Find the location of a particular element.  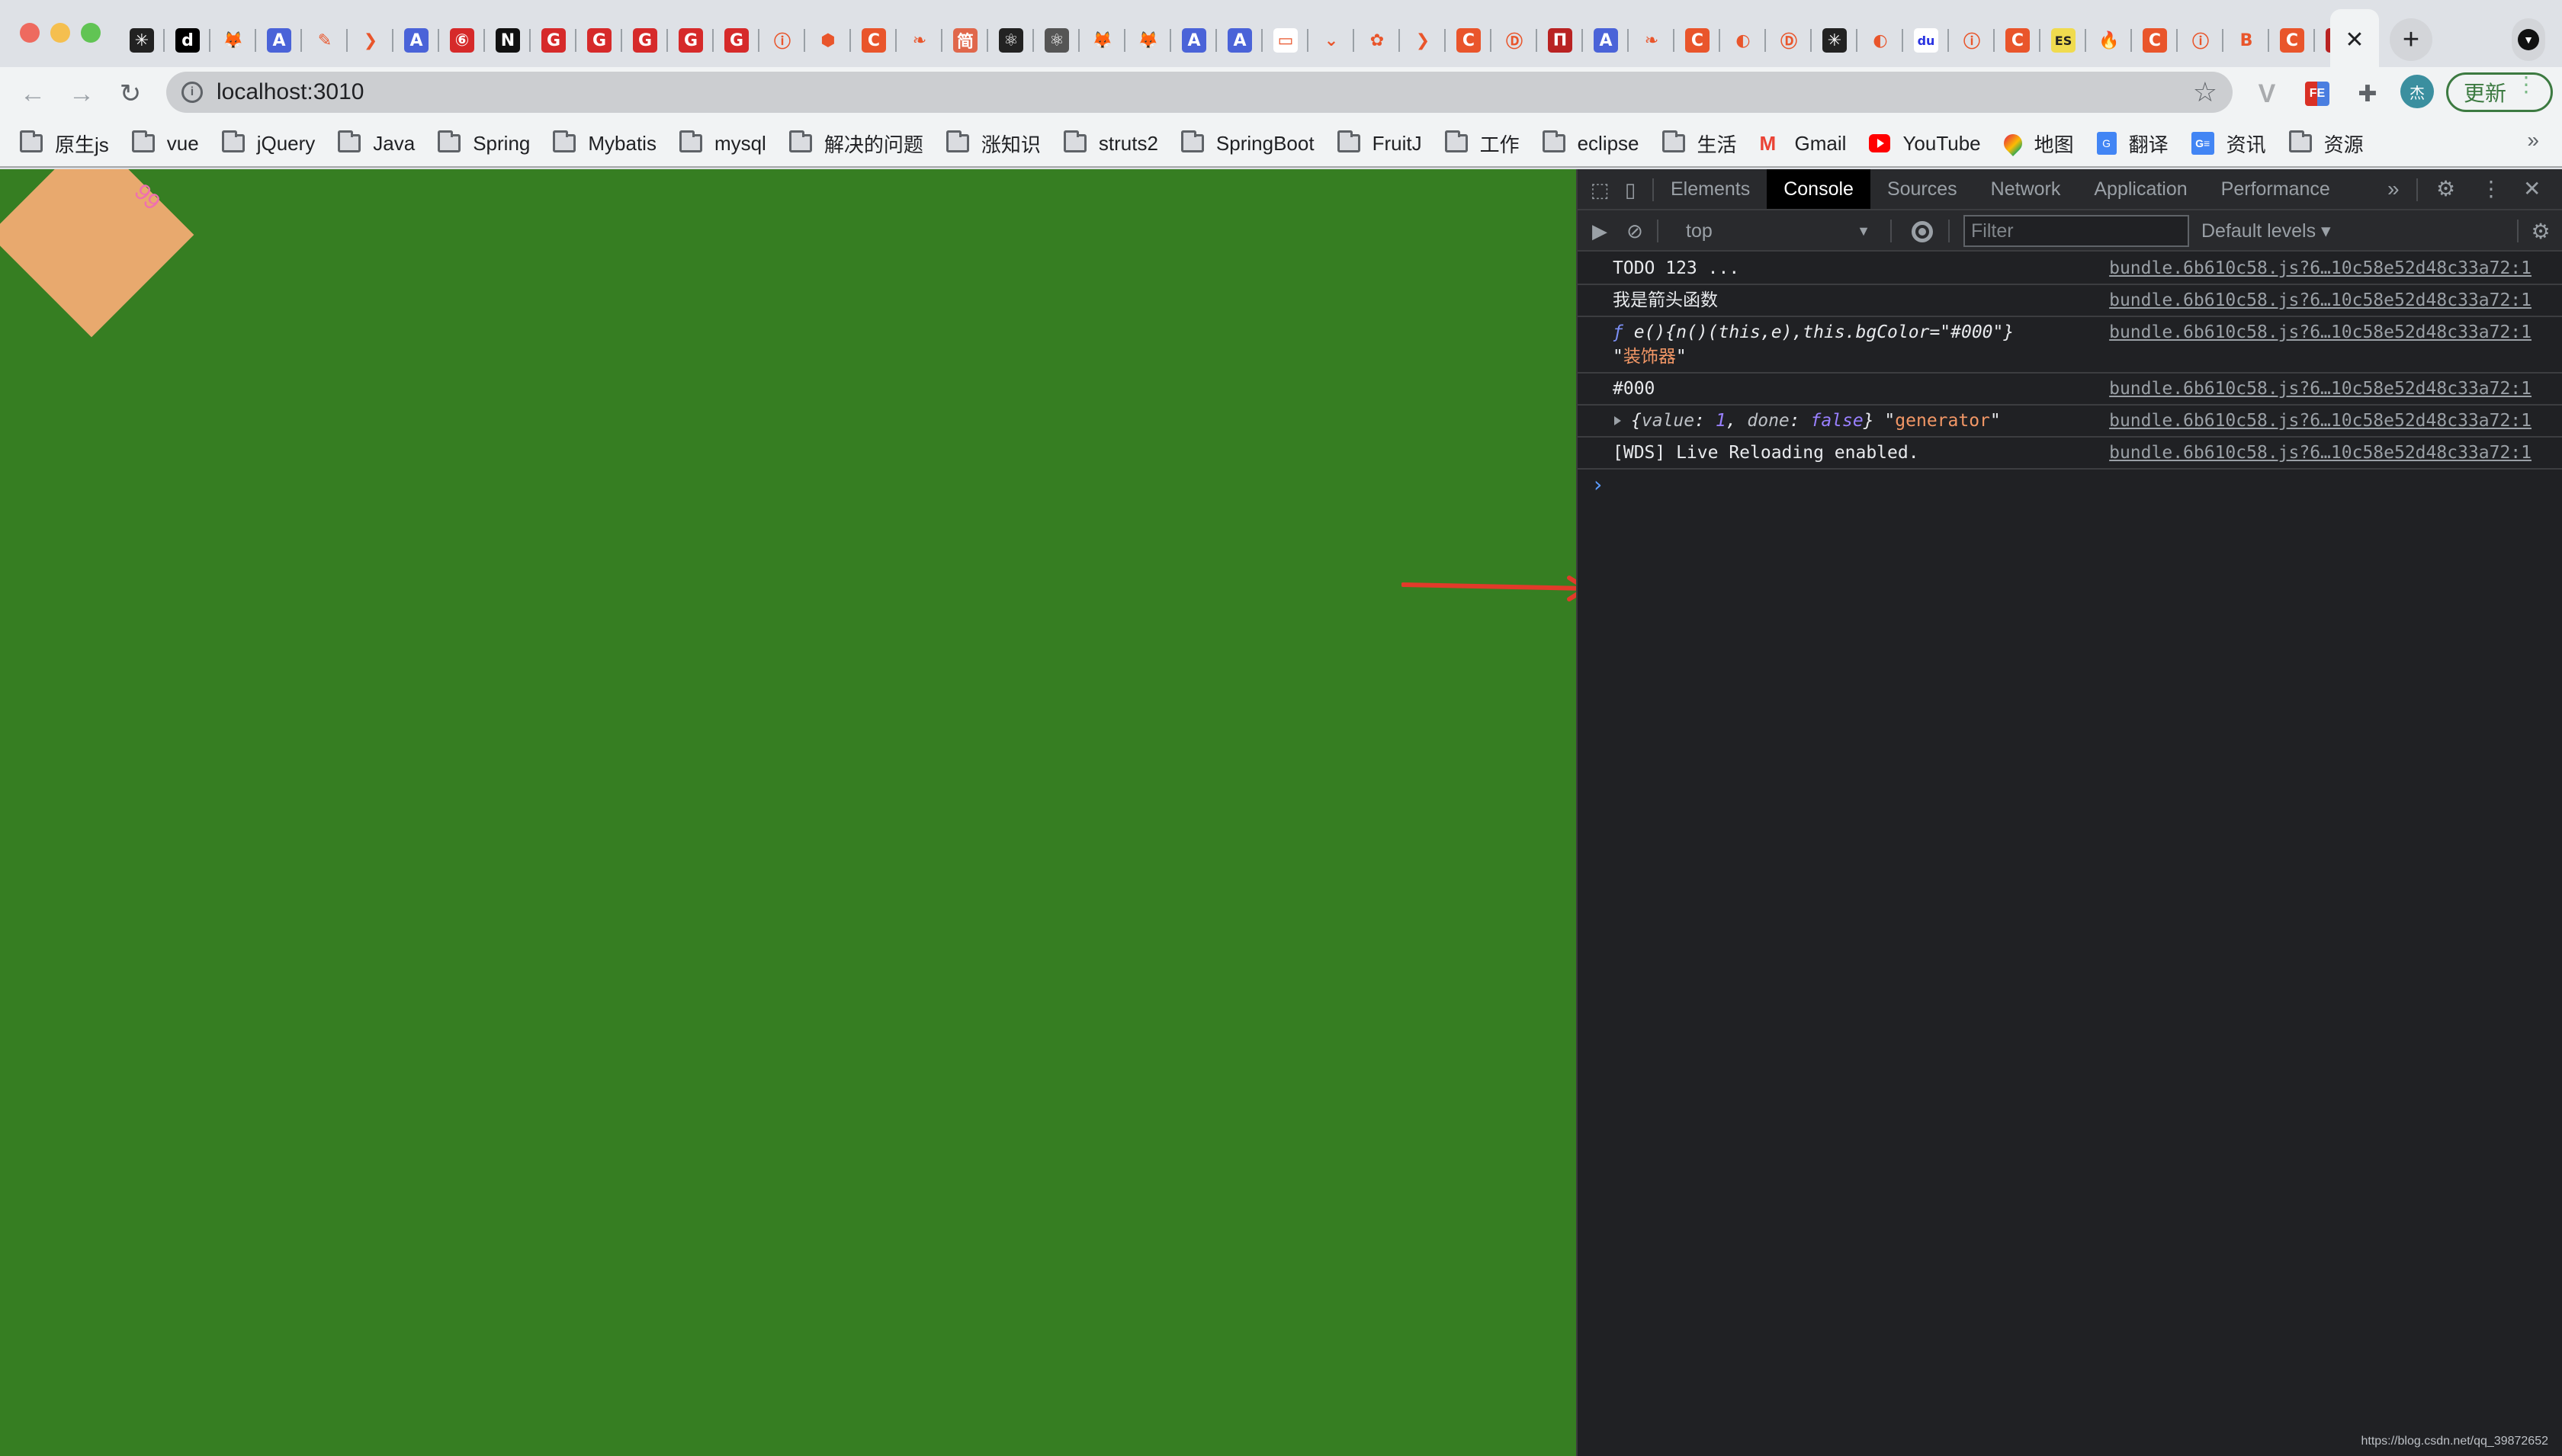

browser-tab: ✿ is located at coordinates (1377, 40).